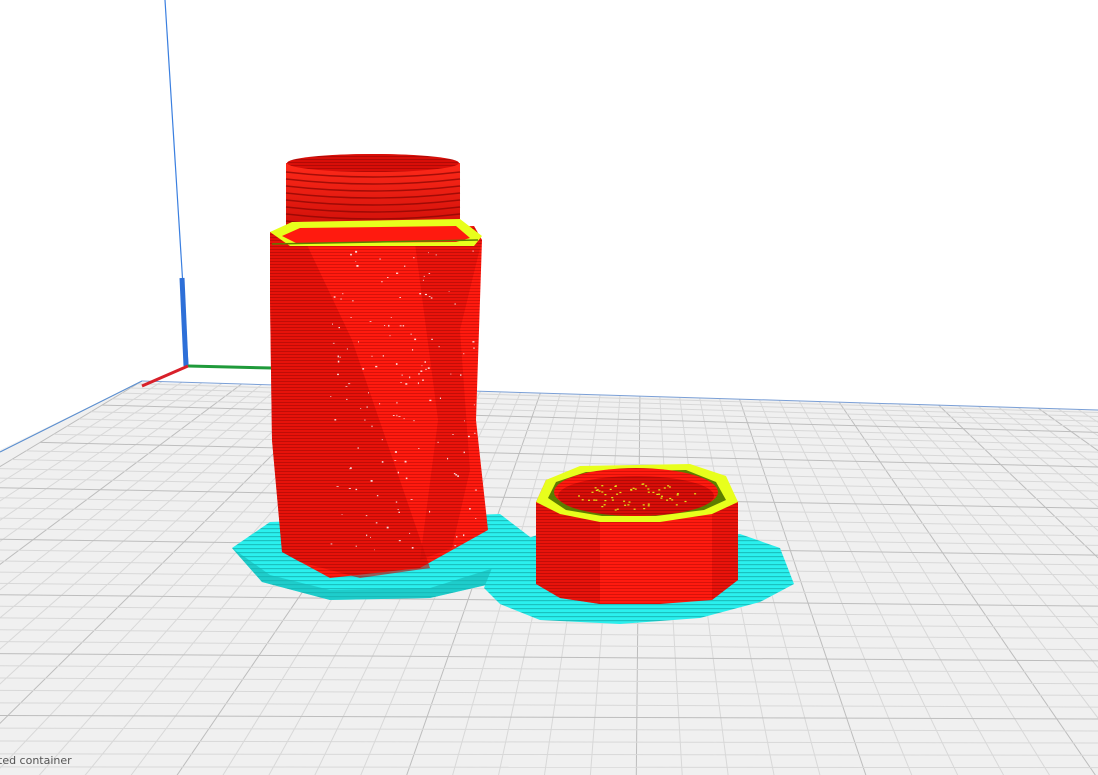  Describe the element at coordinates (36, 760) in the screenshot. I see `status-label: ted container` at that location.